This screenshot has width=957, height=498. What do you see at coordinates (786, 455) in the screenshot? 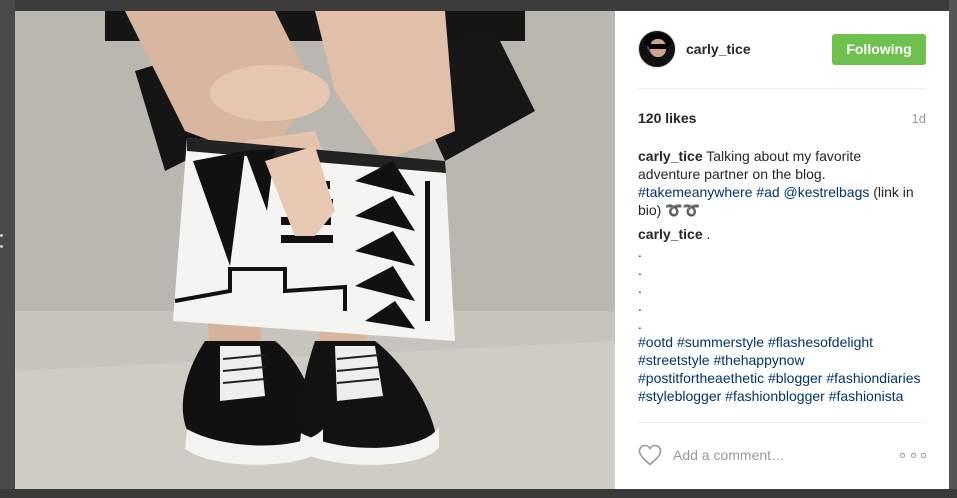
I see `add-comment-input` at bounding box center [786, 455].